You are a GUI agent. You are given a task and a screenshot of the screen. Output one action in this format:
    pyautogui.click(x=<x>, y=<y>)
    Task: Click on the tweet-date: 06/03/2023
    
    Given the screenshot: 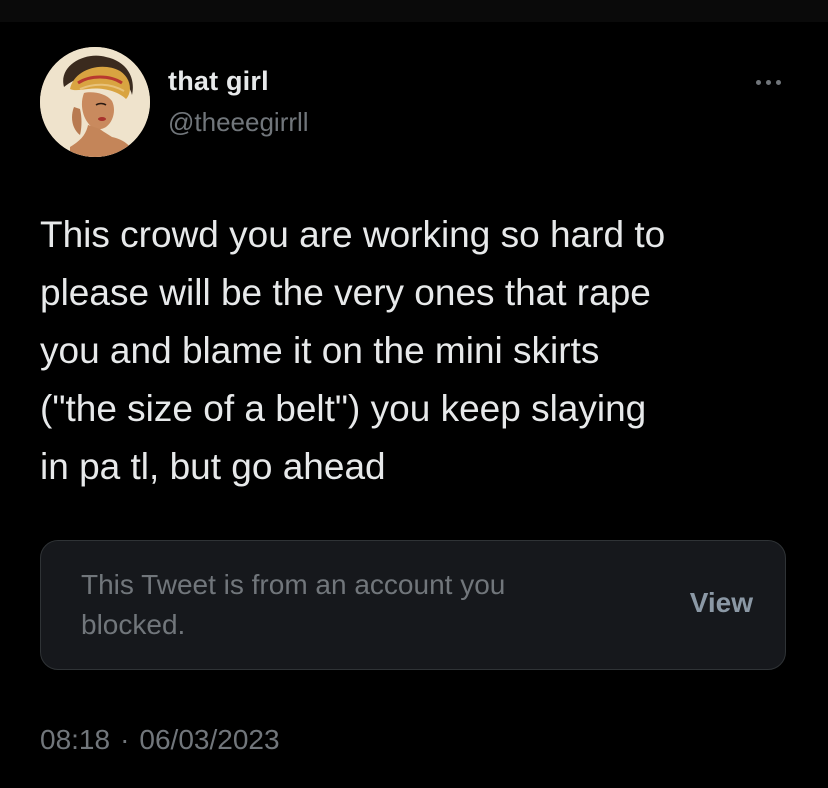 What is the action you would take?
    pyautogui.click(x=209, y=739)
    